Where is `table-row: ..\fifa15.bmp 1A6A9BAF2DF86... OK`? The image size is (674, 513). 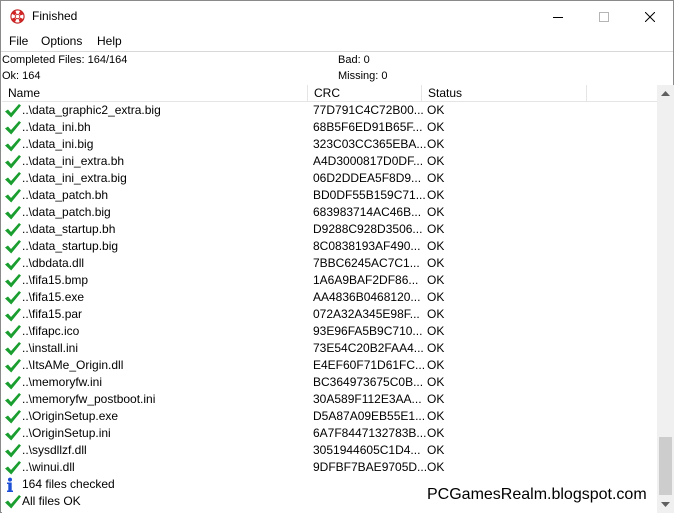 table-row: ..\fifa15.bmp 1A6A9BAF2DF86... OK is located at coordinates (329, 280).